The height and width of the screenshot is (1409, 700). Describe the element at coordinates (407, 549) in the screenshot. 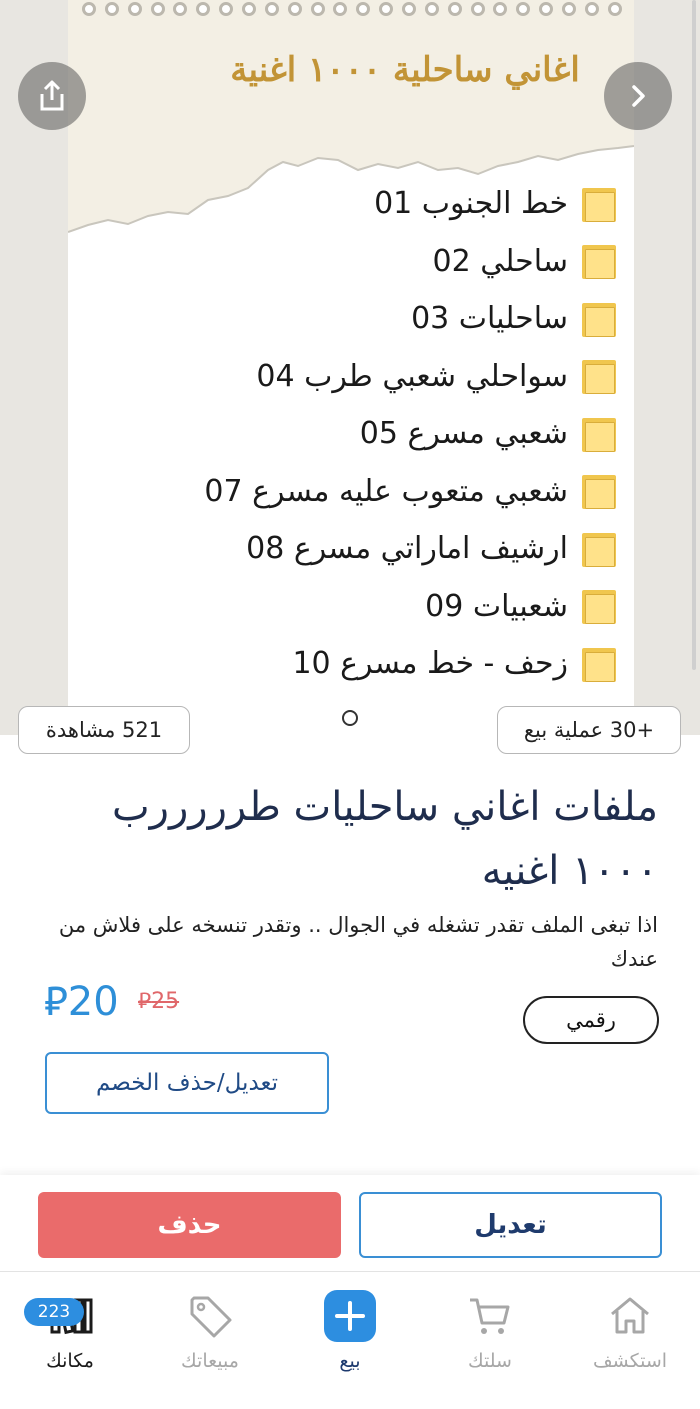

I see `folder-label: ارشيف اماراتي مسرع 08` at that location.